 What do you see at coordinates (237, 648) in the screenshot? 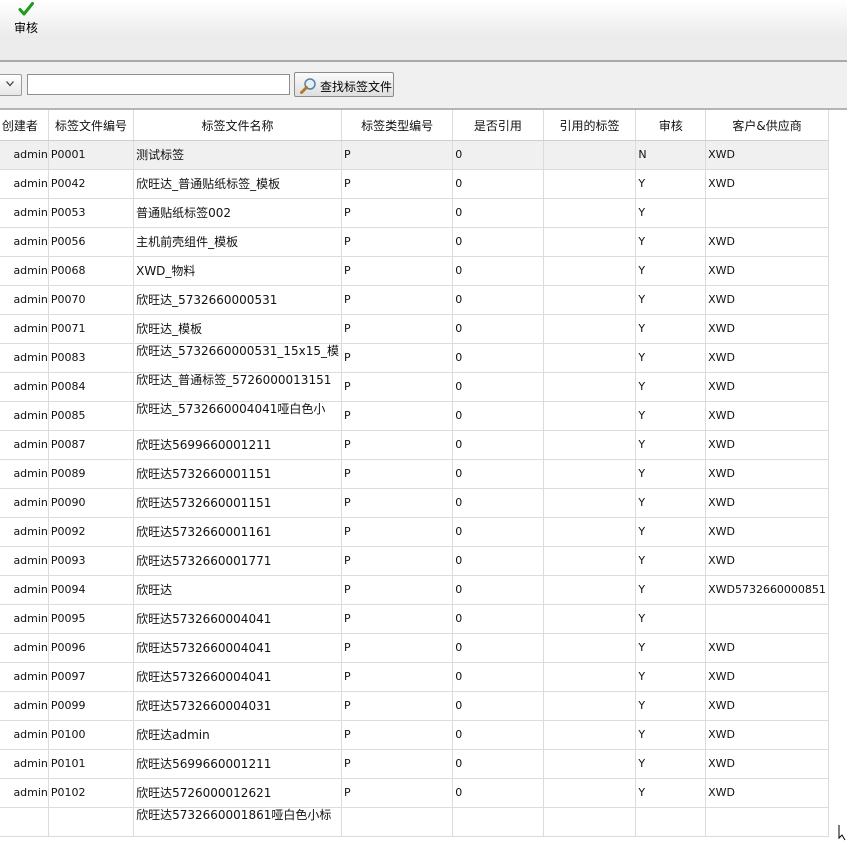
I see `cell-name: 欣旺达5732660004041` at bounding box center [237, 648].